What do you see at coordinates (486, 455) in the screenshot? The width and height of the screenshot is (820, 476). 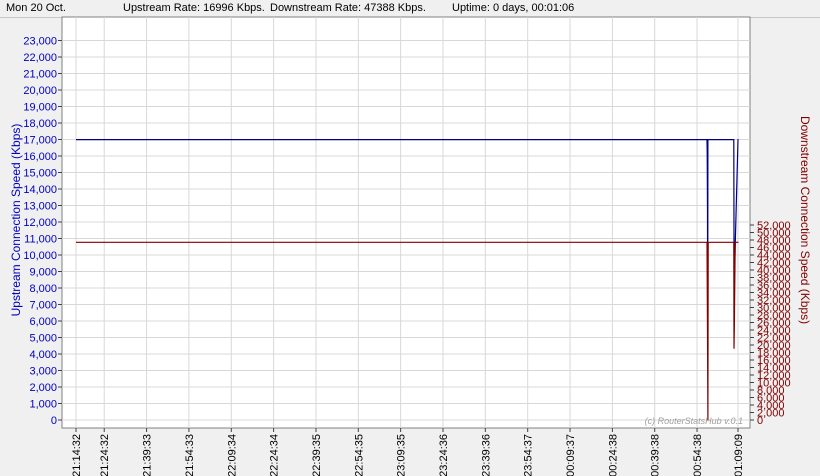 I see `x-tick-label: 23:39:36` at bounding box center [486, 455].